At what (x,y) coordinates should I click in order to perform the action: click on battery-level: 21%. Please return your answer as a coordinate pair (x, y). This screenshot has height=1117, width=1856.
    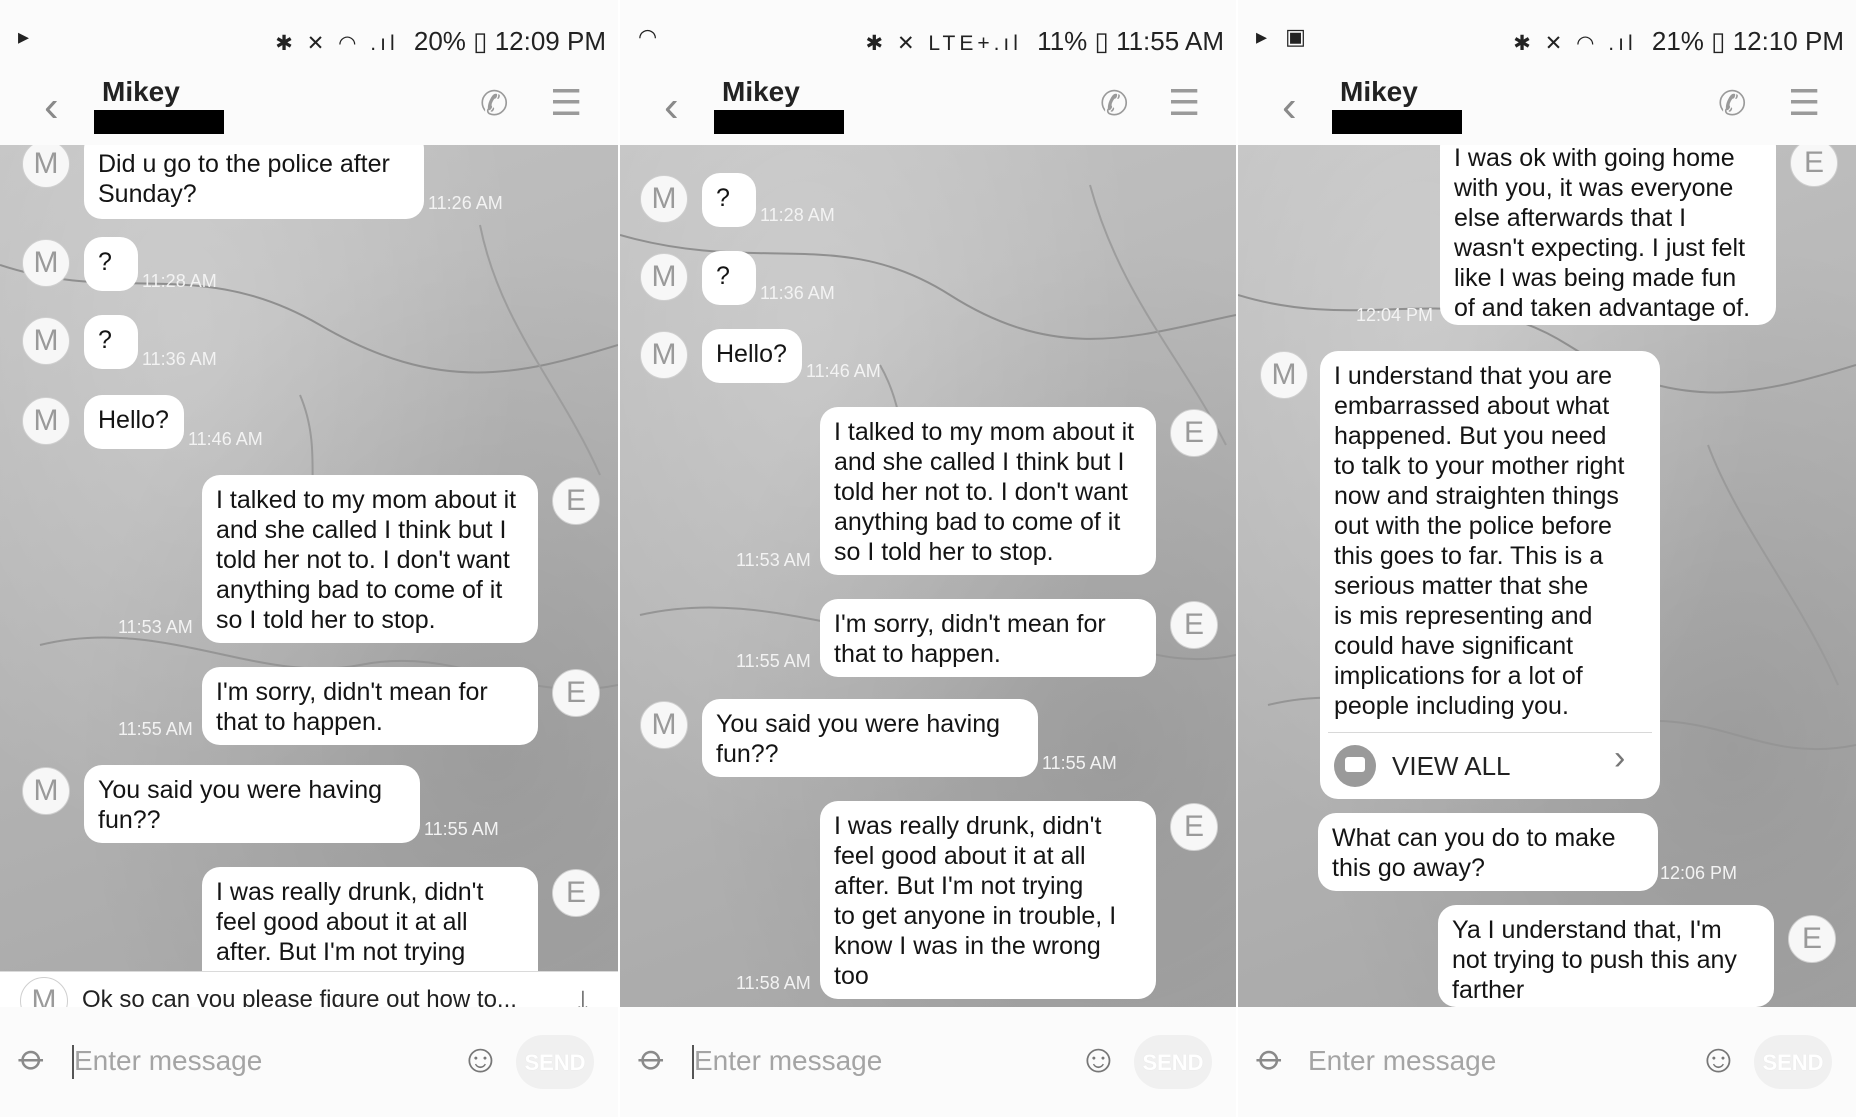
    Looking at the image, I should click on (1677, 41).